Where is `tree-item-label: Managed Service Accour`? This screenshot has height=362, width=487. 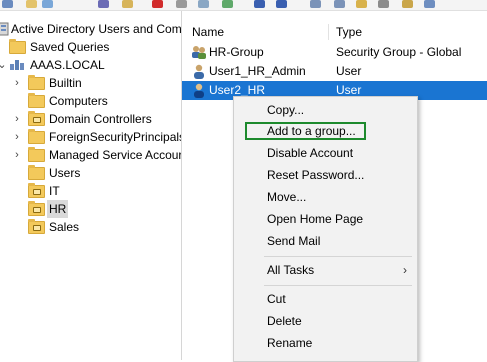
tree-item-label: Managed Service Accour is located at coordinates (115, 155).